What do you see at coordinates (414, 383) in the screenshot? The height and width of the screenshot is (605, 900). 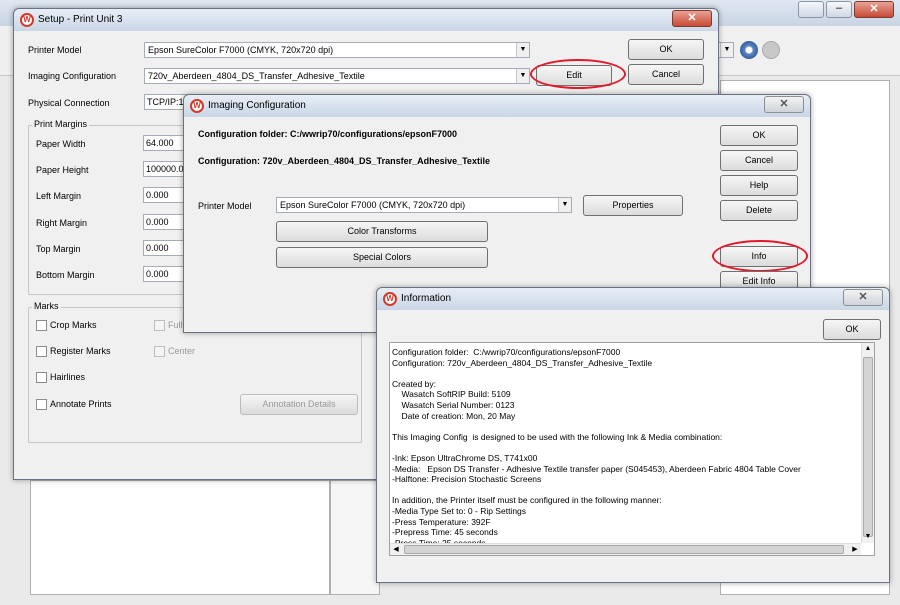 I see `info-text-line: Created by:` at bounding box center [414, 383].